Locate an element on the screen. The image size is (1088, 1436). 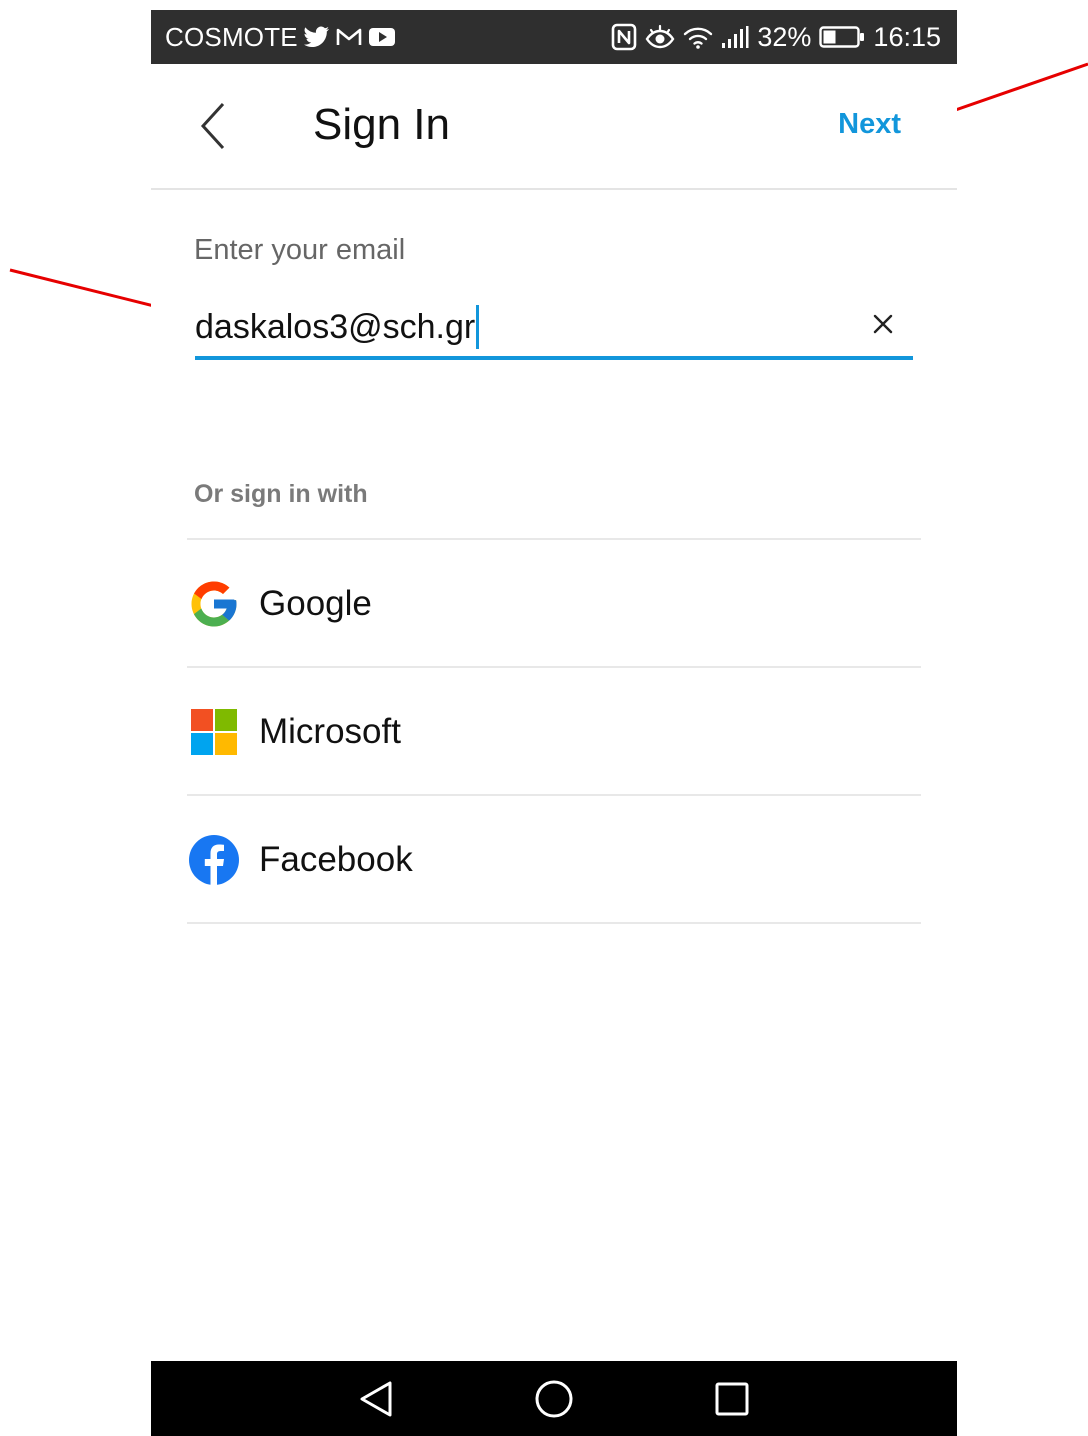
facebook-logo-icon is located at coordinates (214, 860).